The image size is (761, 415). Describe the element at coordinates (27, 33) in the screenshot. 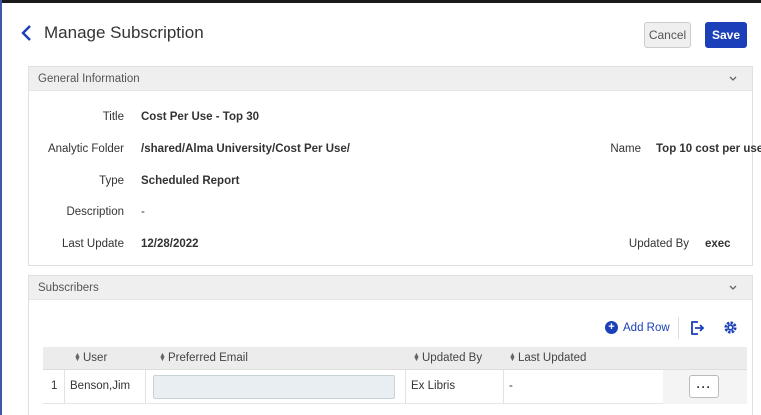

I see `chevron-left-icon` at that location.